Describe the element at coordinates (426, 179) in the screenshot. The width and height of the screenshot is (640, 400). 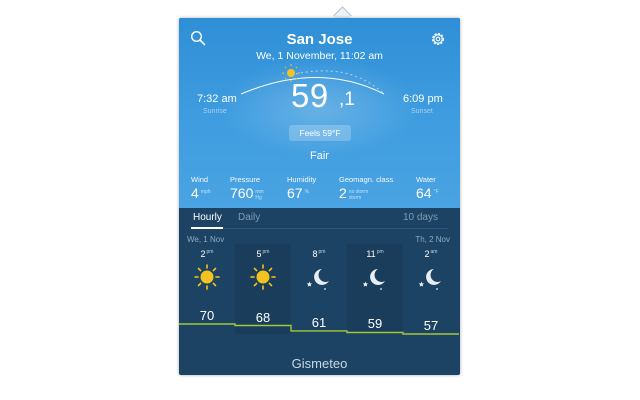
I see `stat-label: Water` at that location.